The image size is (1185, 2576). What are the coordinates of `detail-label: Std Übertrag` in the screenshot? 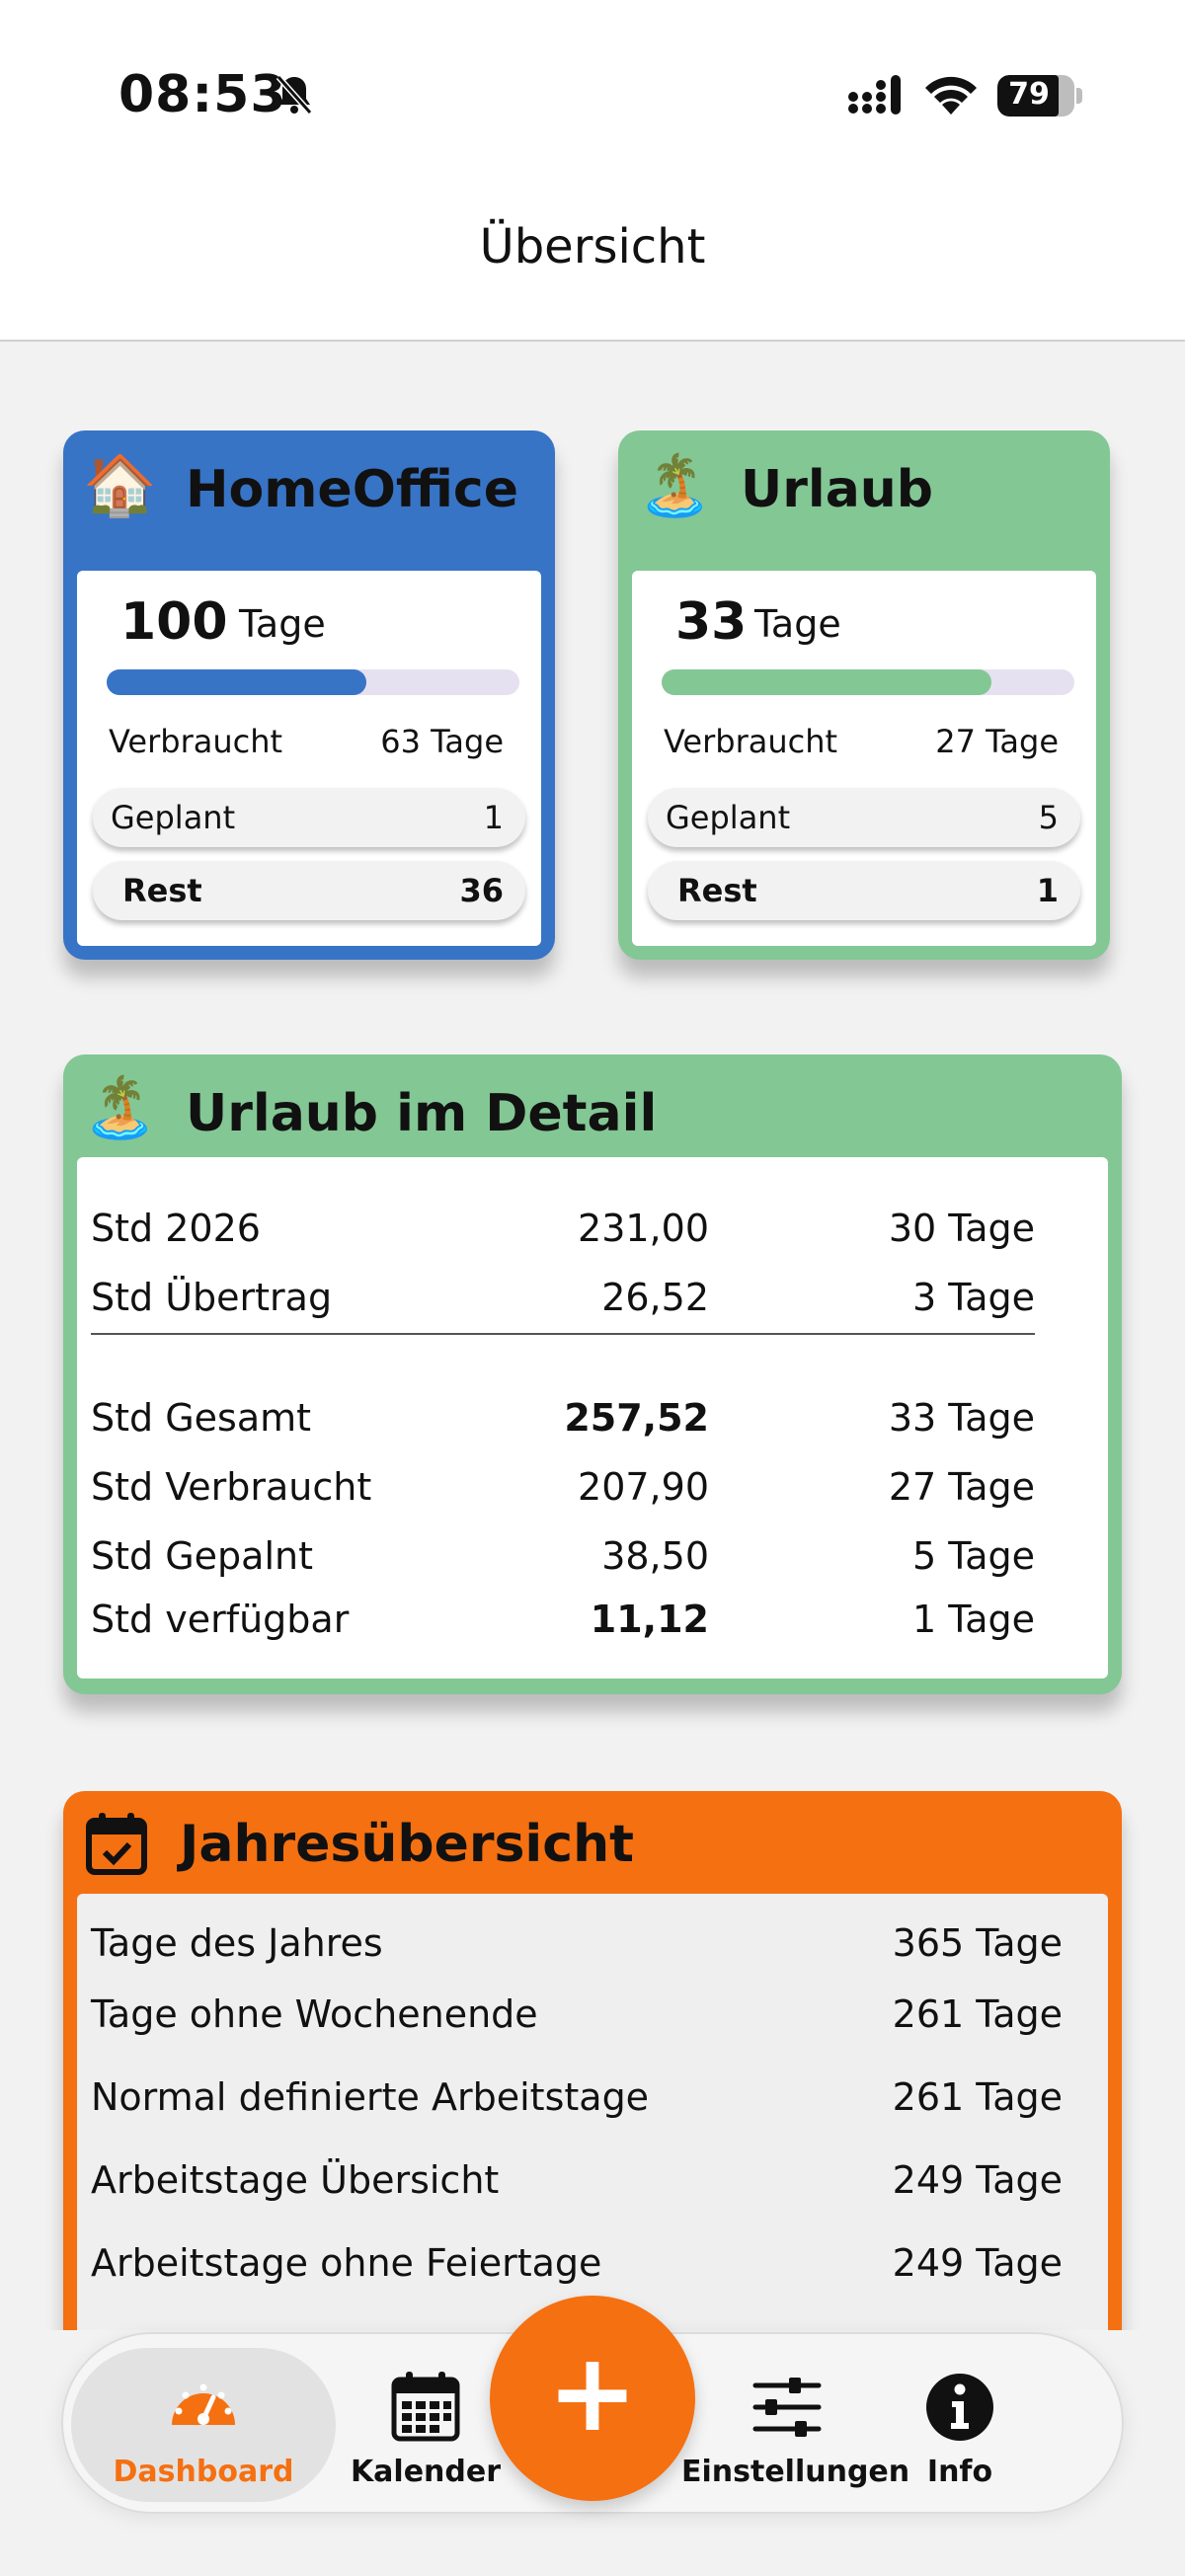 It's located at (212, 1297).